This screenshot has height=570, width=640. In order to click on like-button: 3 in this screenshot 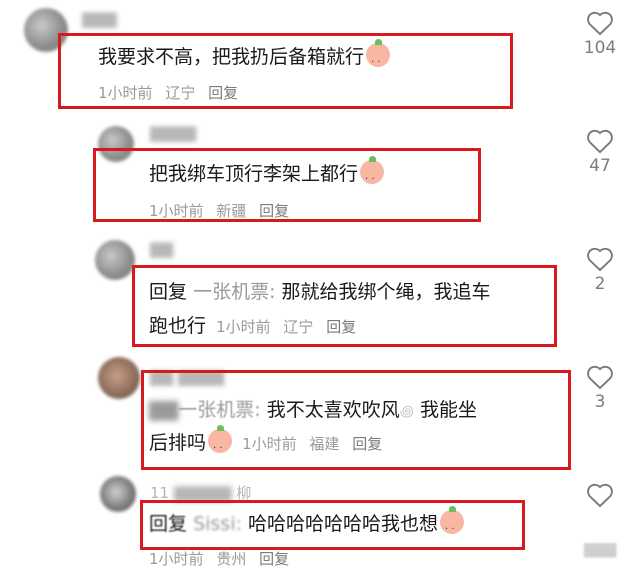, I will do `click(600, 388)`.